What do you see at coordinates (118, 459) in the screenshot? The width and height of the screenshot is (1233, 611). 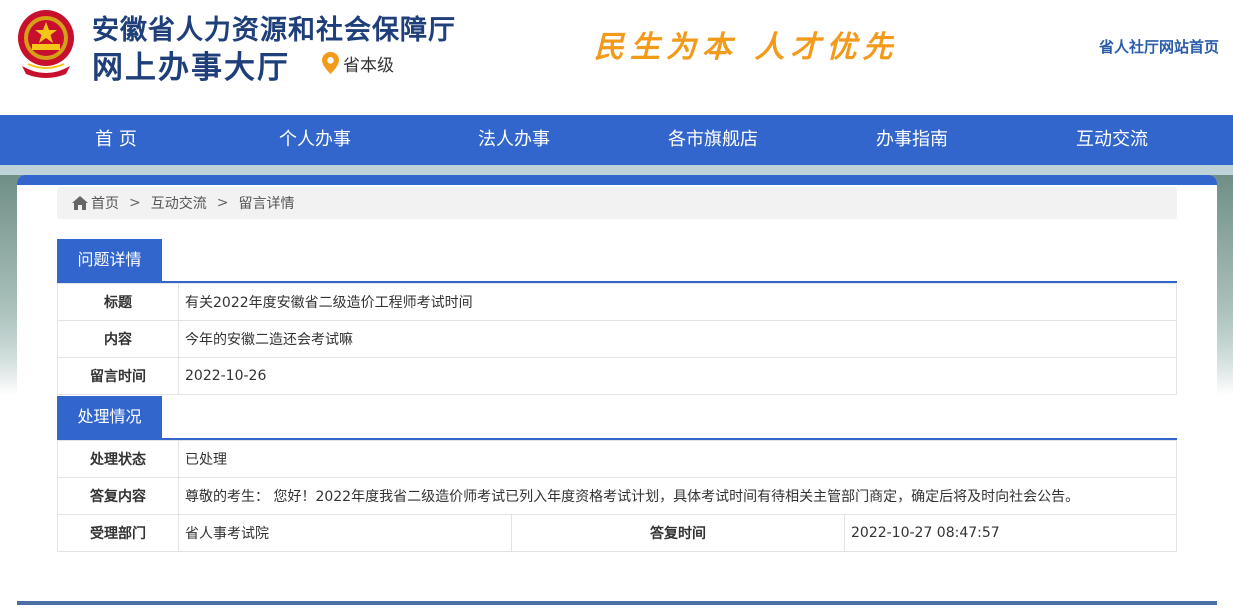 I see `status-label: 处理状态` at bounding box center [118, 459].